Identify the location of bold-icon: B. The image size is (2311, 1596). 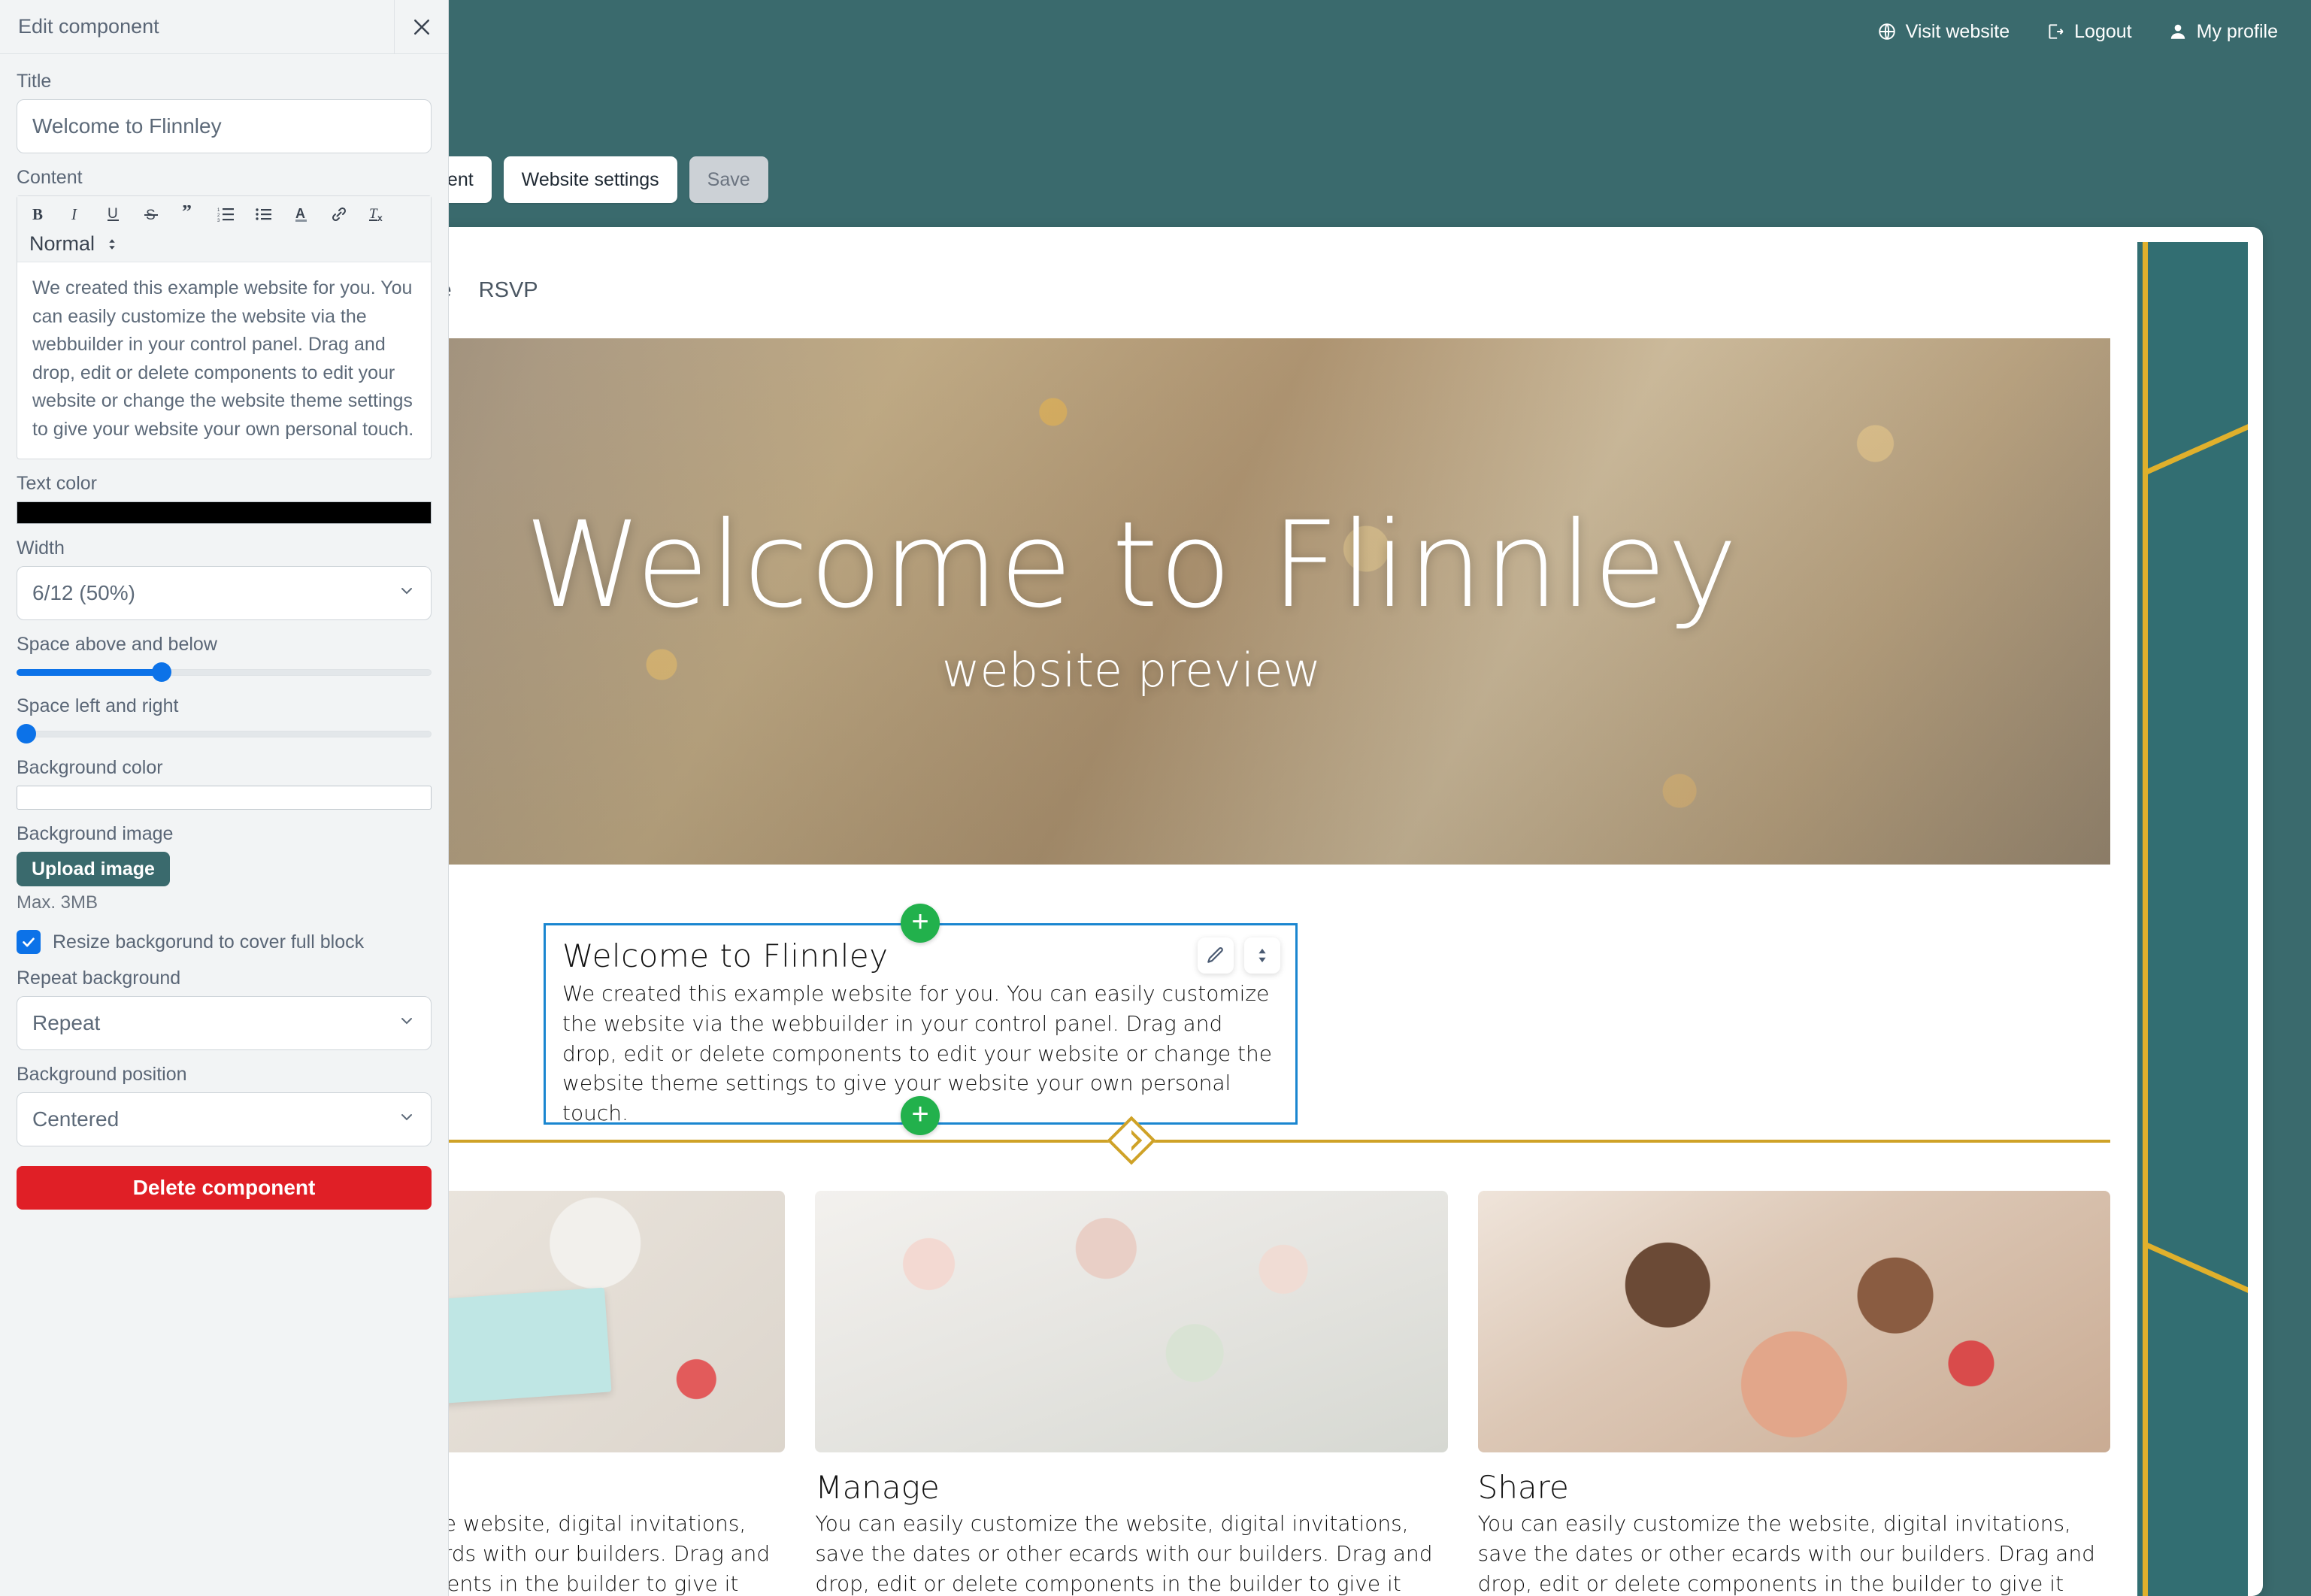
(38, 214).